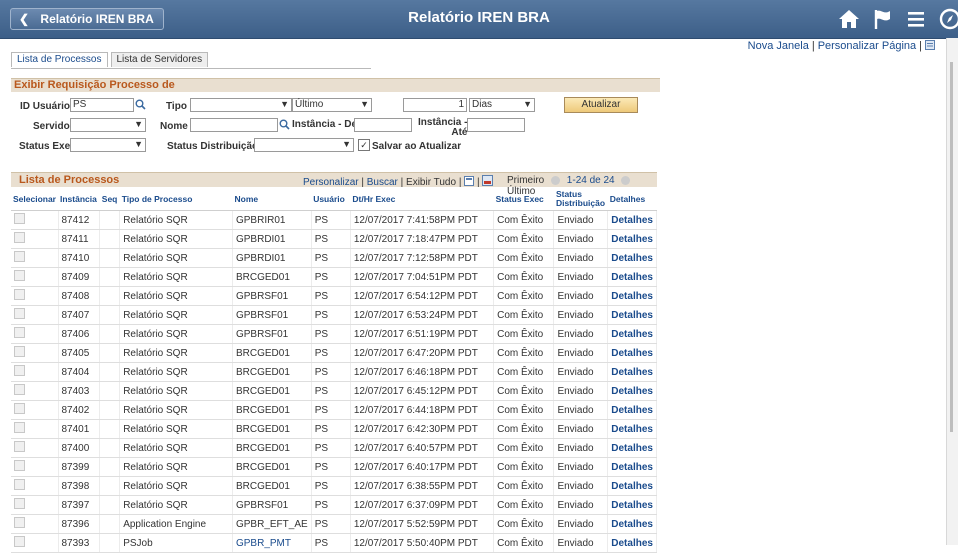 This screenshot has height=553, width=958. I want to click on tab-server-list: Lista de Servidores, so click(159, 59).